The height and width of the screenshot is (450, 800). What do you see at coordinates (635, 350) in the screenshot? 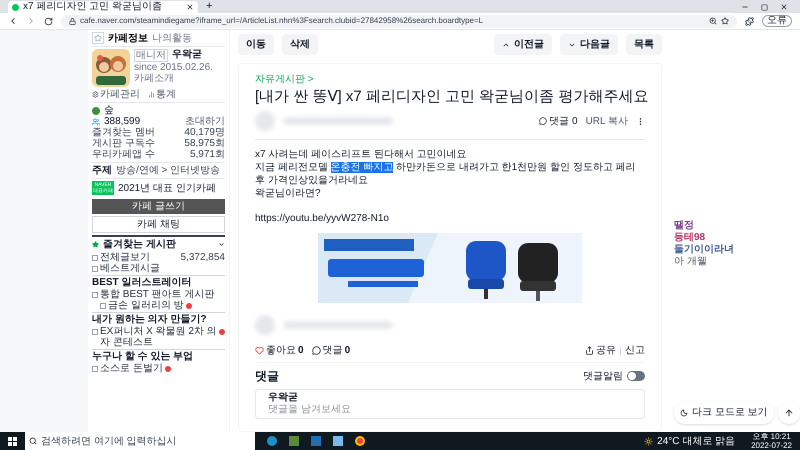
I see `report-link: 신고` at bounding box center [635, 350].